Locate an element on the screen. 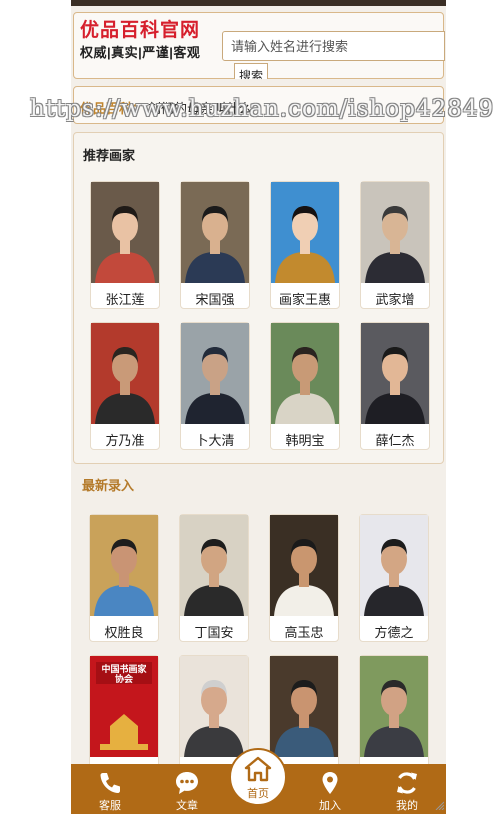 The width and height of the screenshot is (503, 832). home-icon is located at coordinates (258, 769).